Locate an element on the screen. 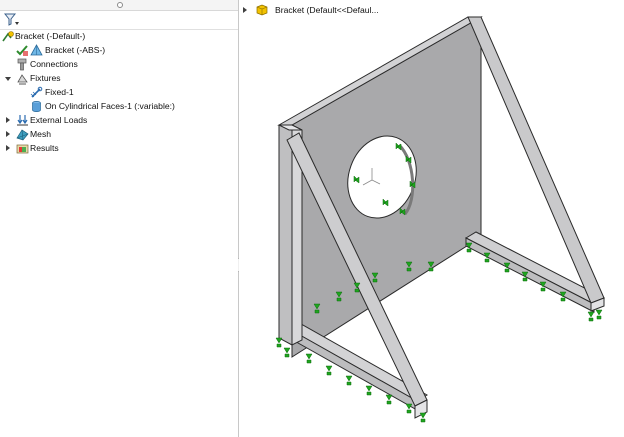  connections-icon is located at coordinates (22, 64).